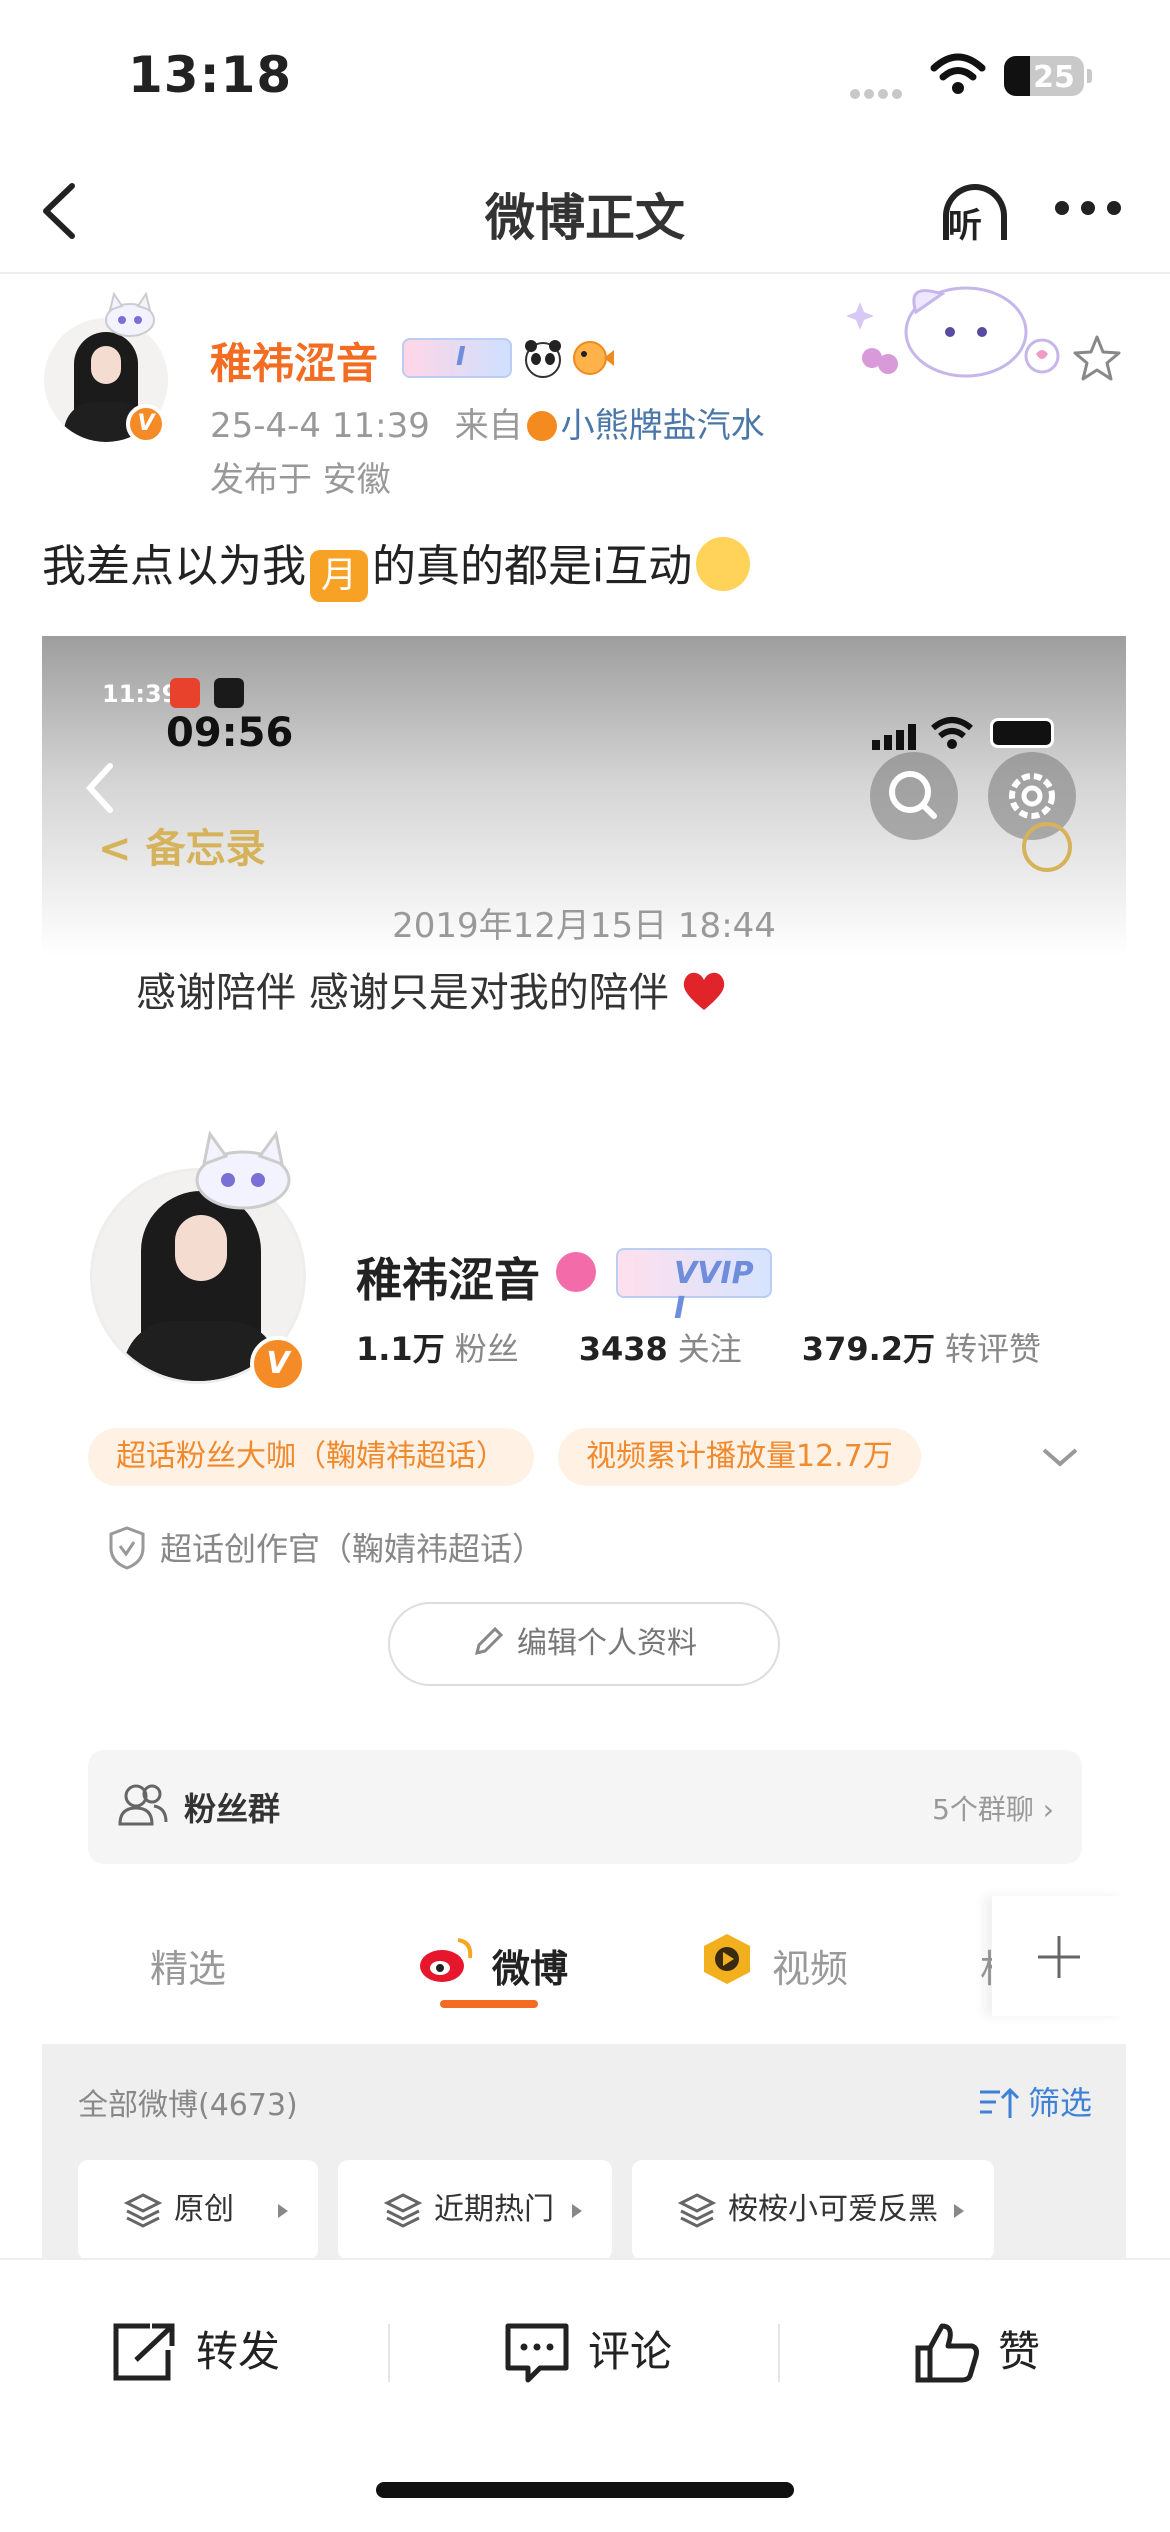 This screenshot has width=1170, height=2532. What do you see at coordinates (339, 576) in the screenshot?
I see `moon-chip: 月` at bounding box center [339, 576].